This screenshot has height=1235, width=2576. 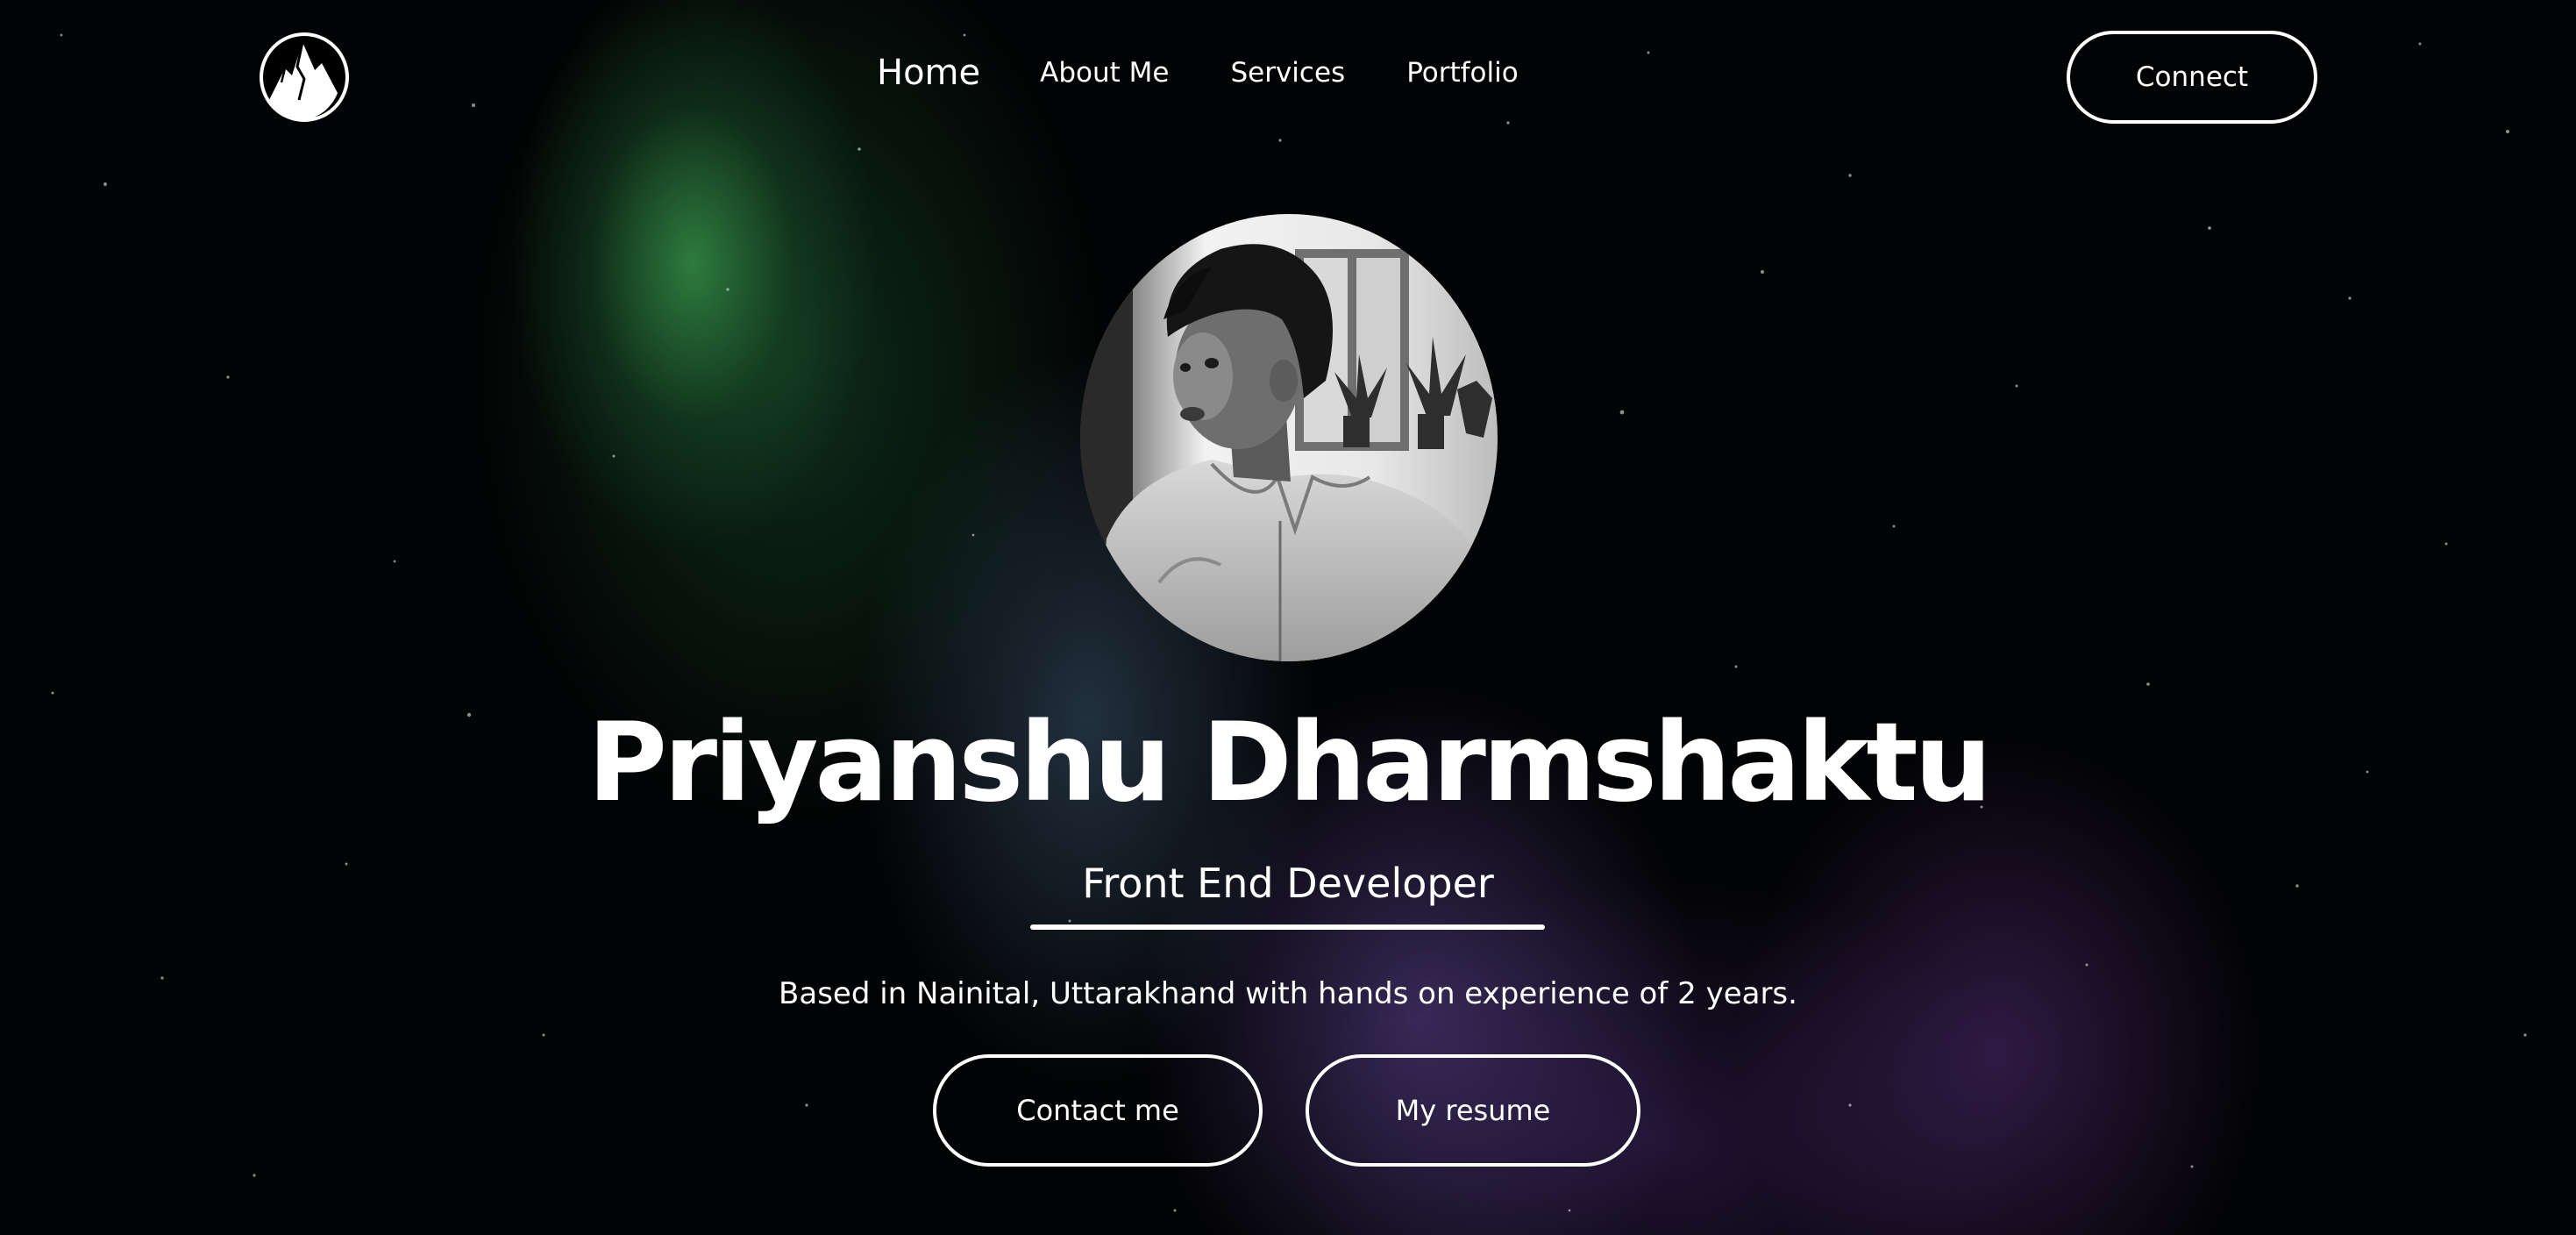 I want to click on contact-me-button: Contact me, so click(x=1098, y=1110).